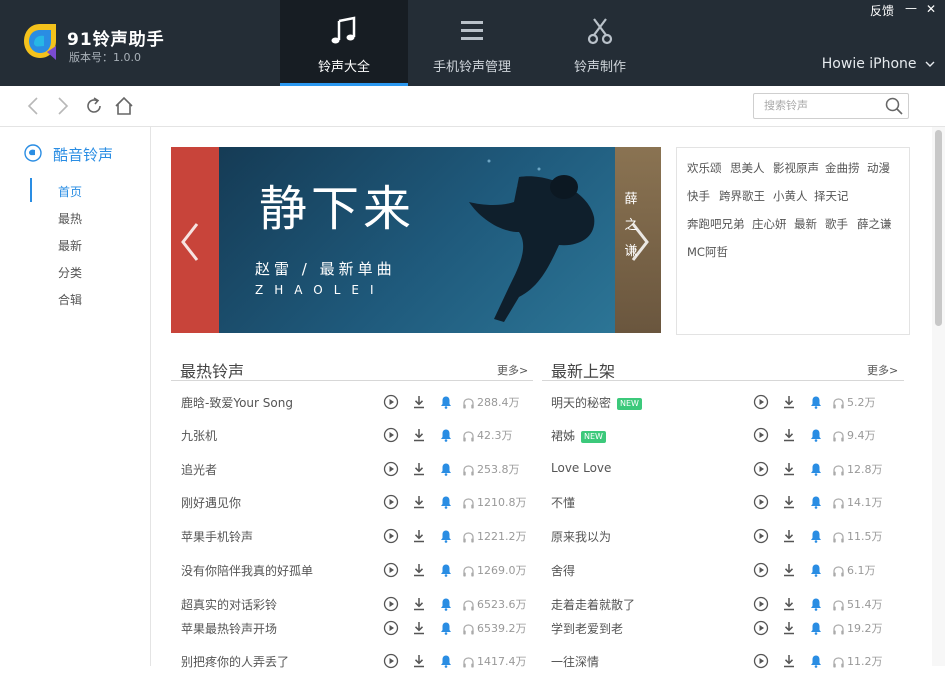 The height and width of the screenshot is (673, 945). What do you see at coordinates (199, 469) in the screenshot?
I see `ringtone-title: 追光者` at bounding box center [199, 469].